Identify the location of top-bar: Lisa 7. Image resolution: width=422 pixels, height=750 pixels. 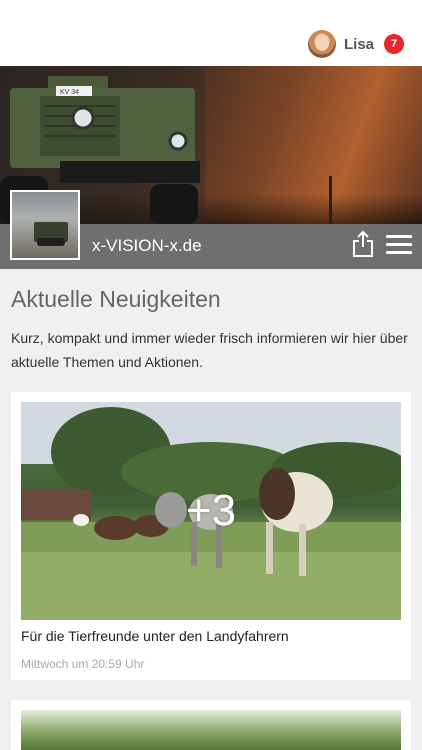
(211, 33).